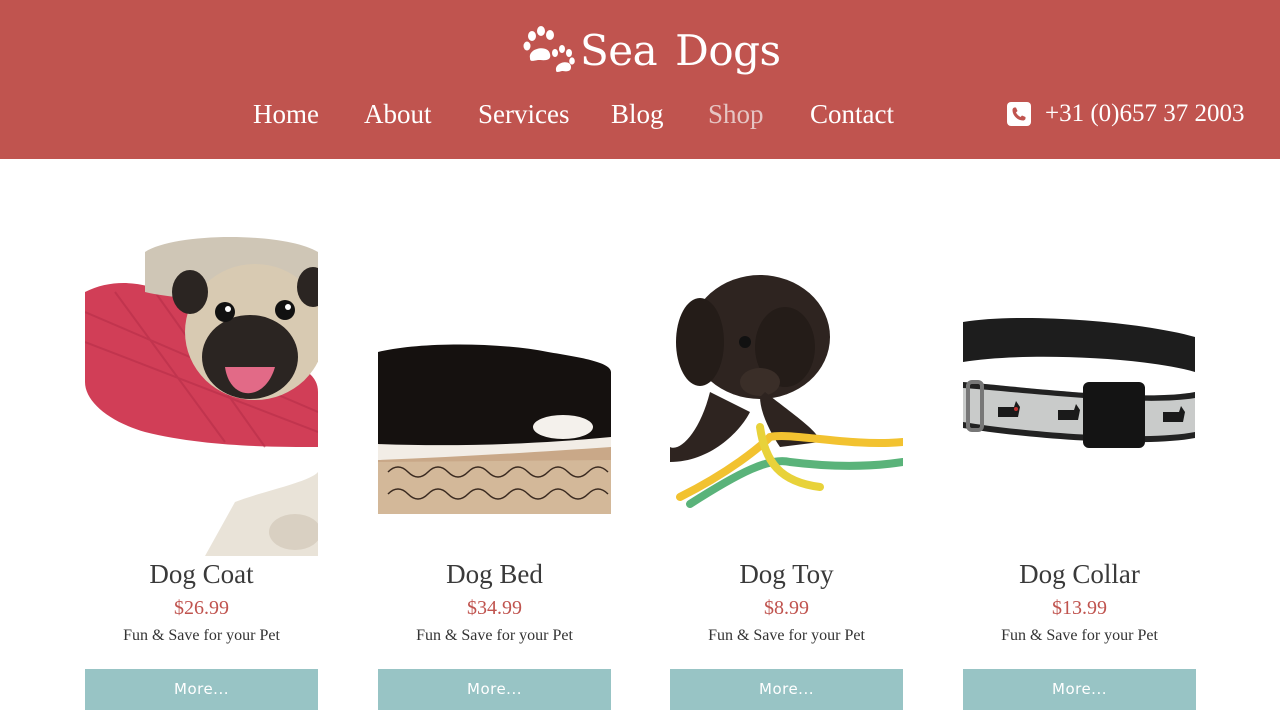  Describe the element at coordinates (1079, 574) in the screenshot. I see `product-name: Dog Collar` at that location.